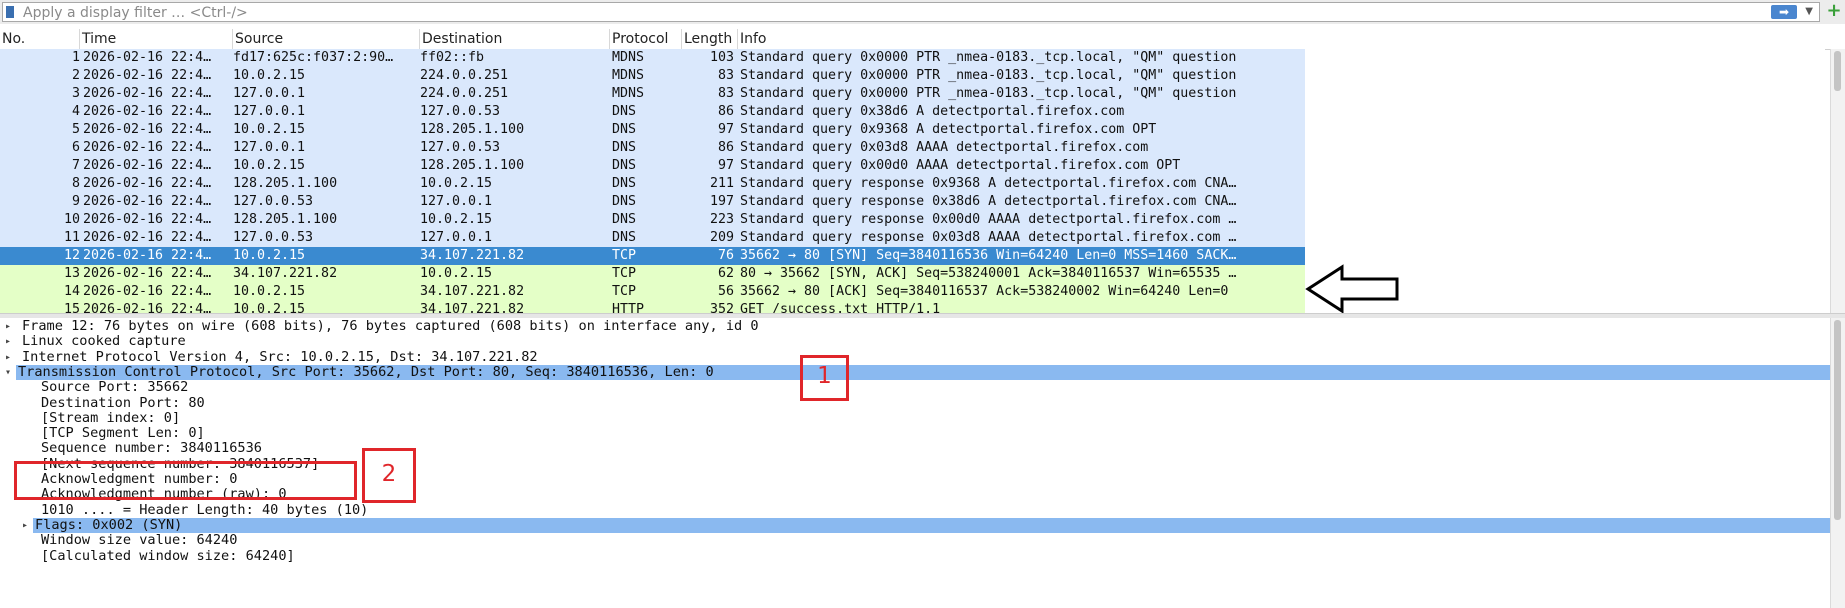 The height and width of the screenshot is (608, 1845). Describe the element at coordinates (111, 417) in the screenshot. I see `detail-tree-text: [Stream index: 0]` at that location.